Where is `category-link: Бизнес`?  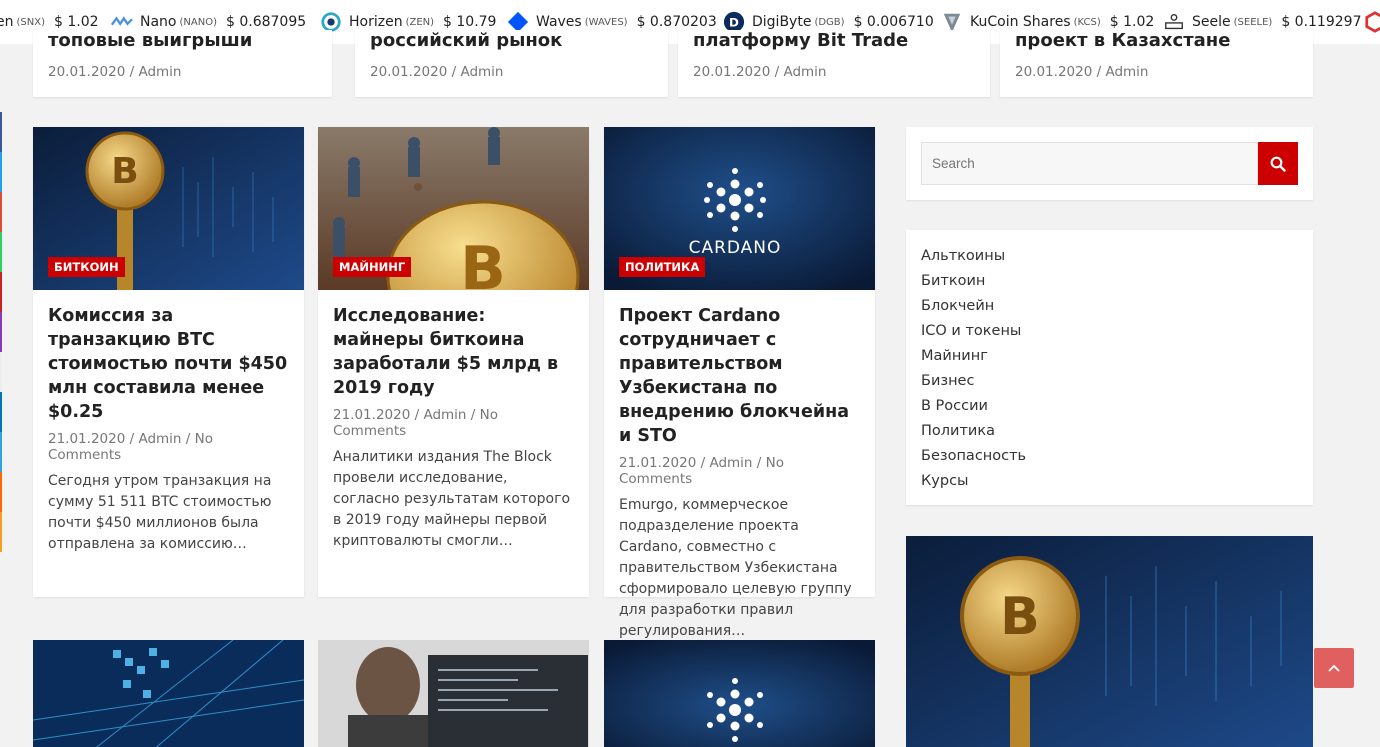
category-link: Бизнес is located at coordinates (1109, 381).